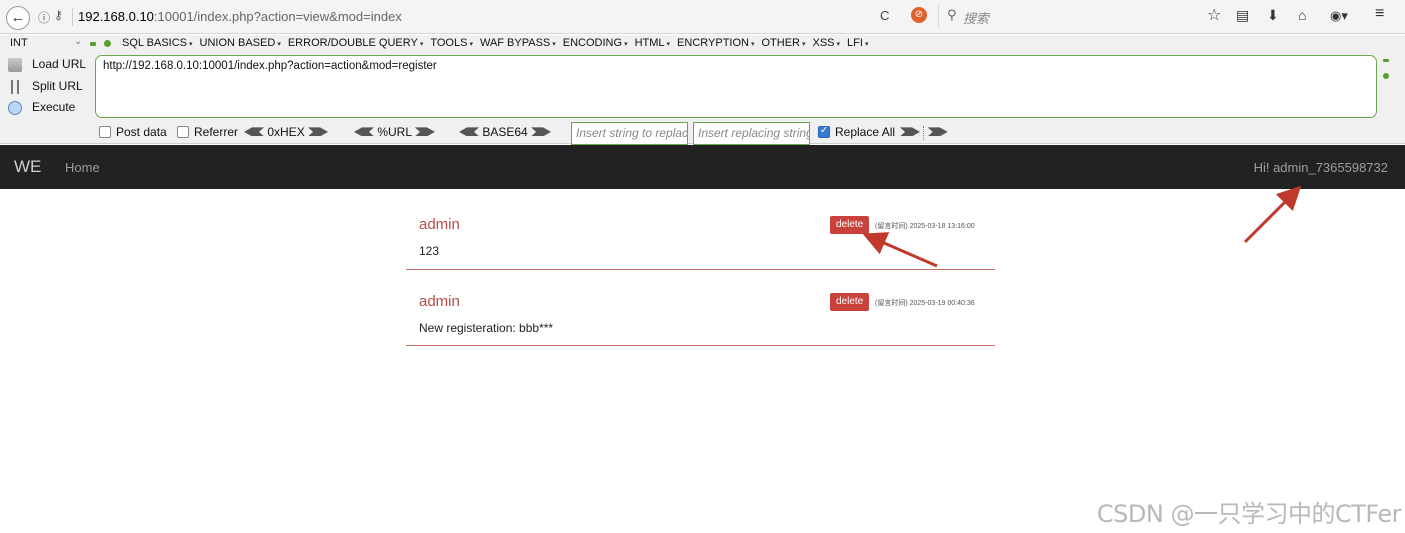 The height and width of the screenshot is (533, 1405). I want to click on watermark: CSDN @一只学习中的CTFer, so click(1249, 514).